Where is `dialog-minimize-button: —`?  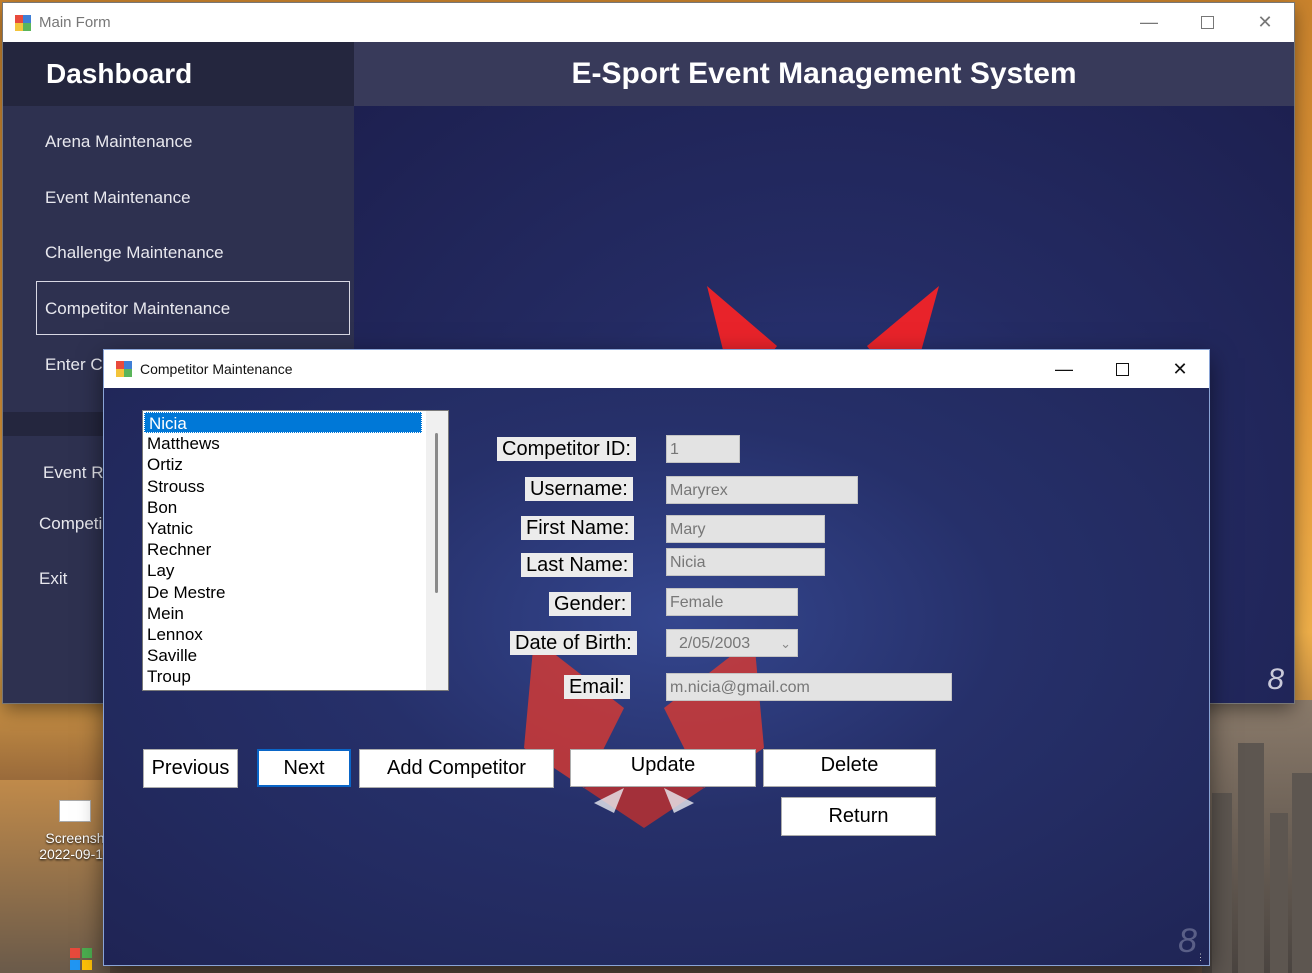 dialog-minimize-button: — is located at coordinates (1064, 369).